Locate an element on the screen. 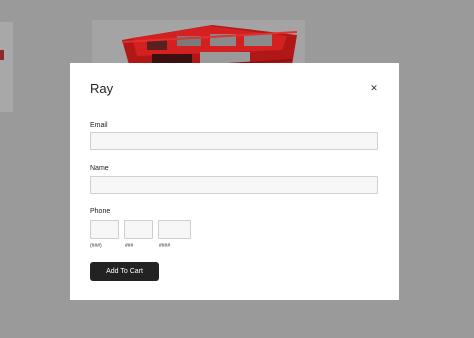 The image size is (474, 338). email-field is located at coordinates (234, 141).